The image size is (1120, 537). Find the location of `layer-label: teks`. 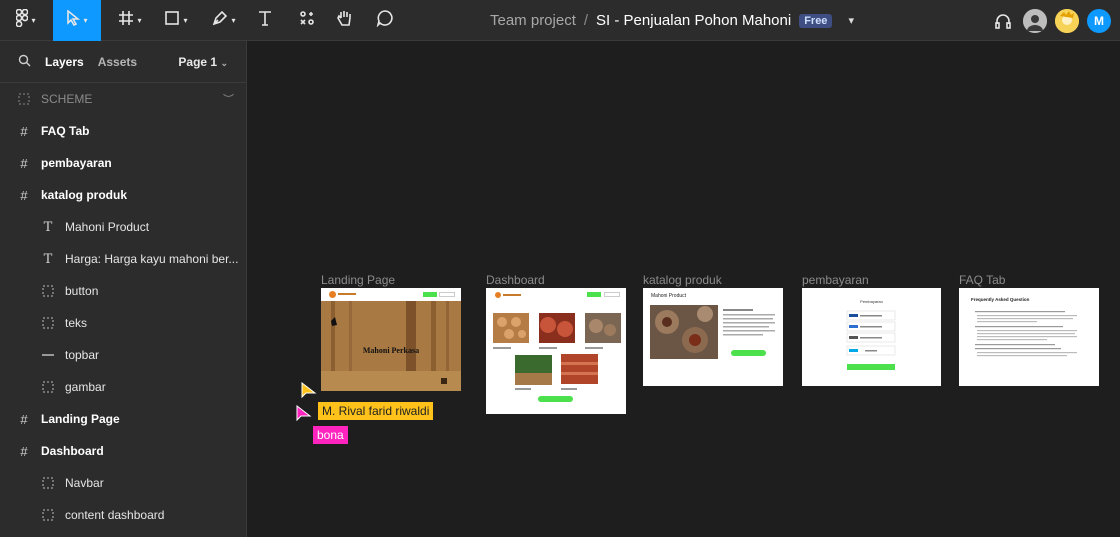

layer-label: teks is located at coordinates (76, 323).